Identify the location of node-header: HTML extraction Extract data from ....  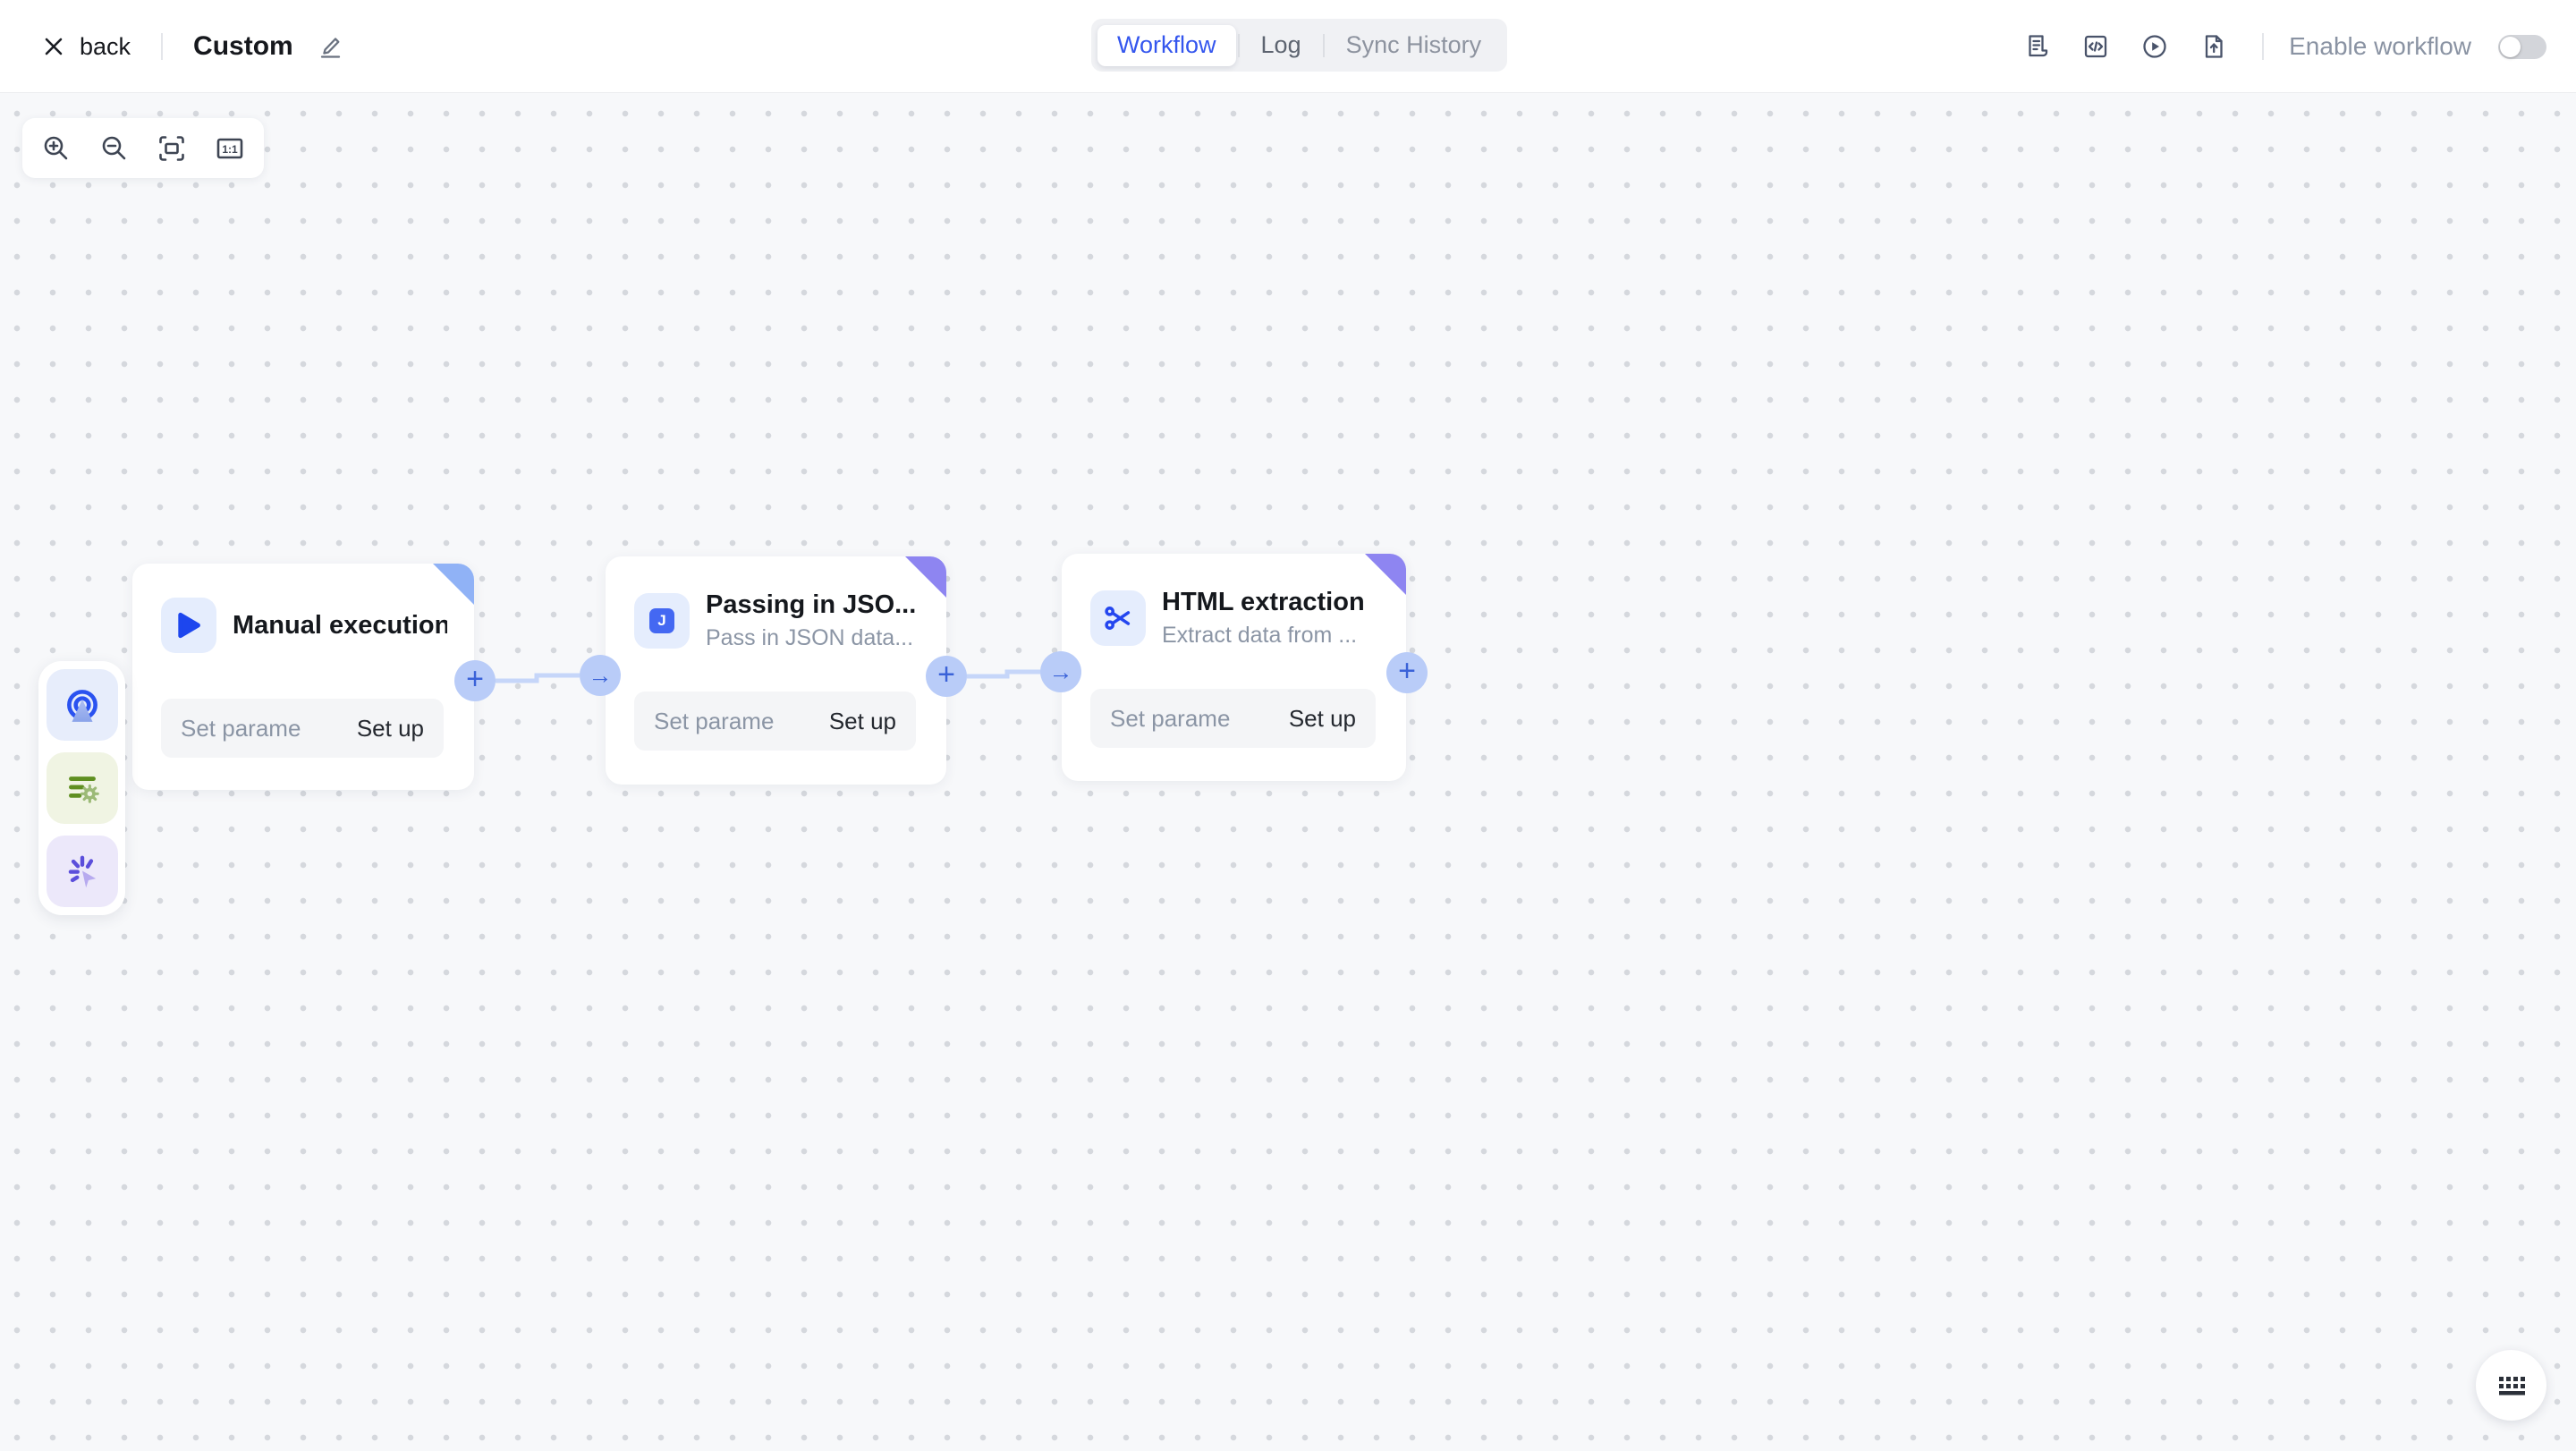
(1234, 618).